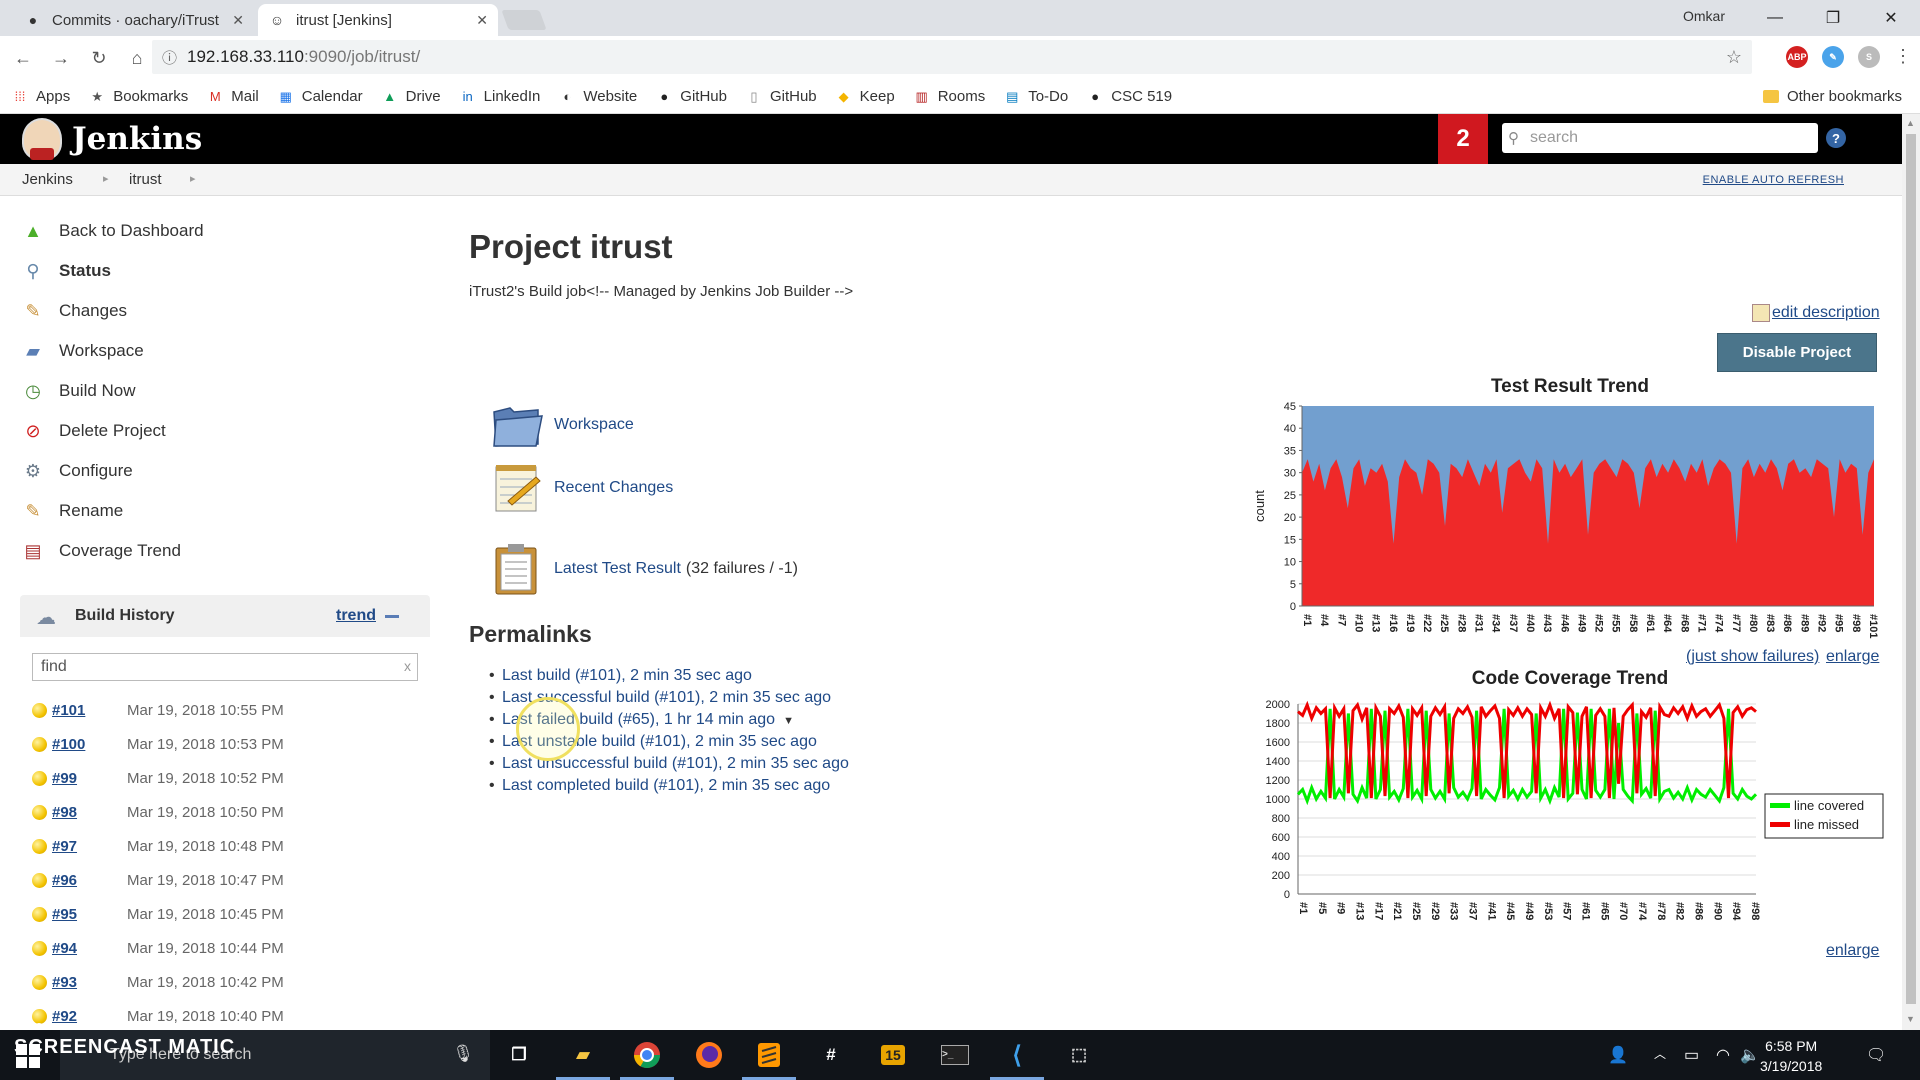 Image resolution: width=1920 pixels, height=1080 pixels. I want to click on build-number-link: #94, so click(64, 948).